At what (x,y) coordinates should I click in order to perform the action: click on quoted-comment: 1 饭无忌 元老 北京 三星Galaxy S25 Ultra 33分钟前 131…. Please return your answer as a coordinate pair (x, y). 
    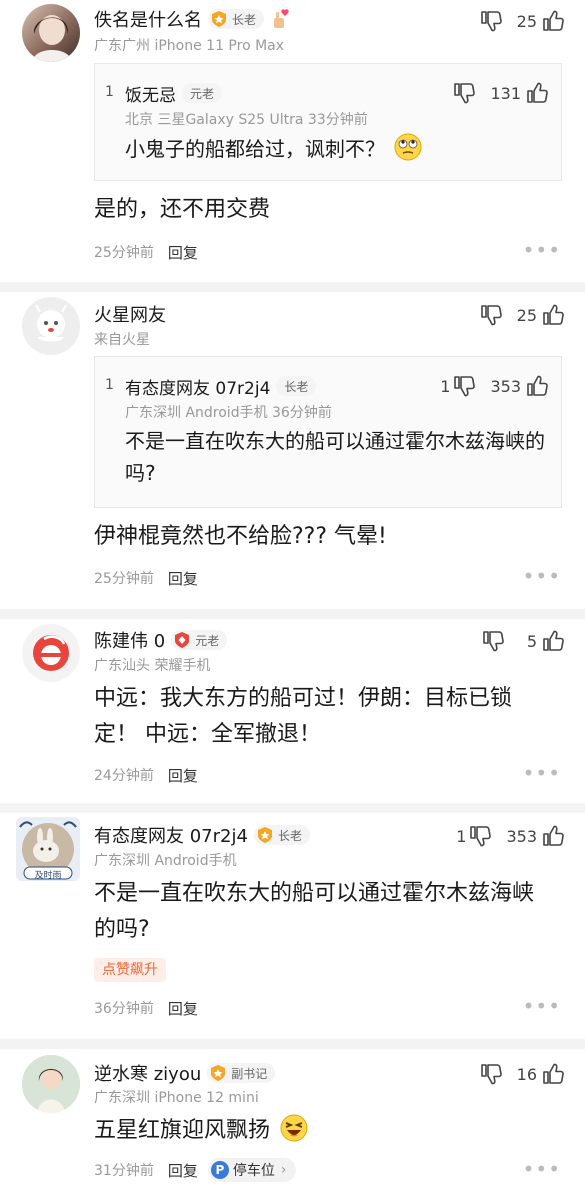
    Looking at the image, I should click on (328, 122).